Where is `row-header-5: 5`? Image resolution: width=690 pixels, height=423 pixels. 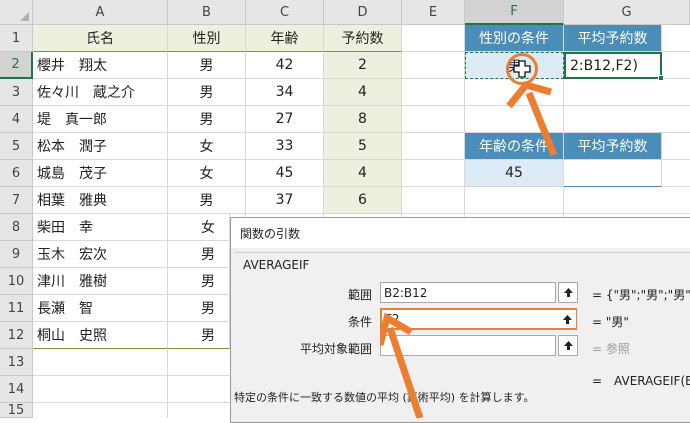
row-header-5: 5 is located at coordinates (16, 146).